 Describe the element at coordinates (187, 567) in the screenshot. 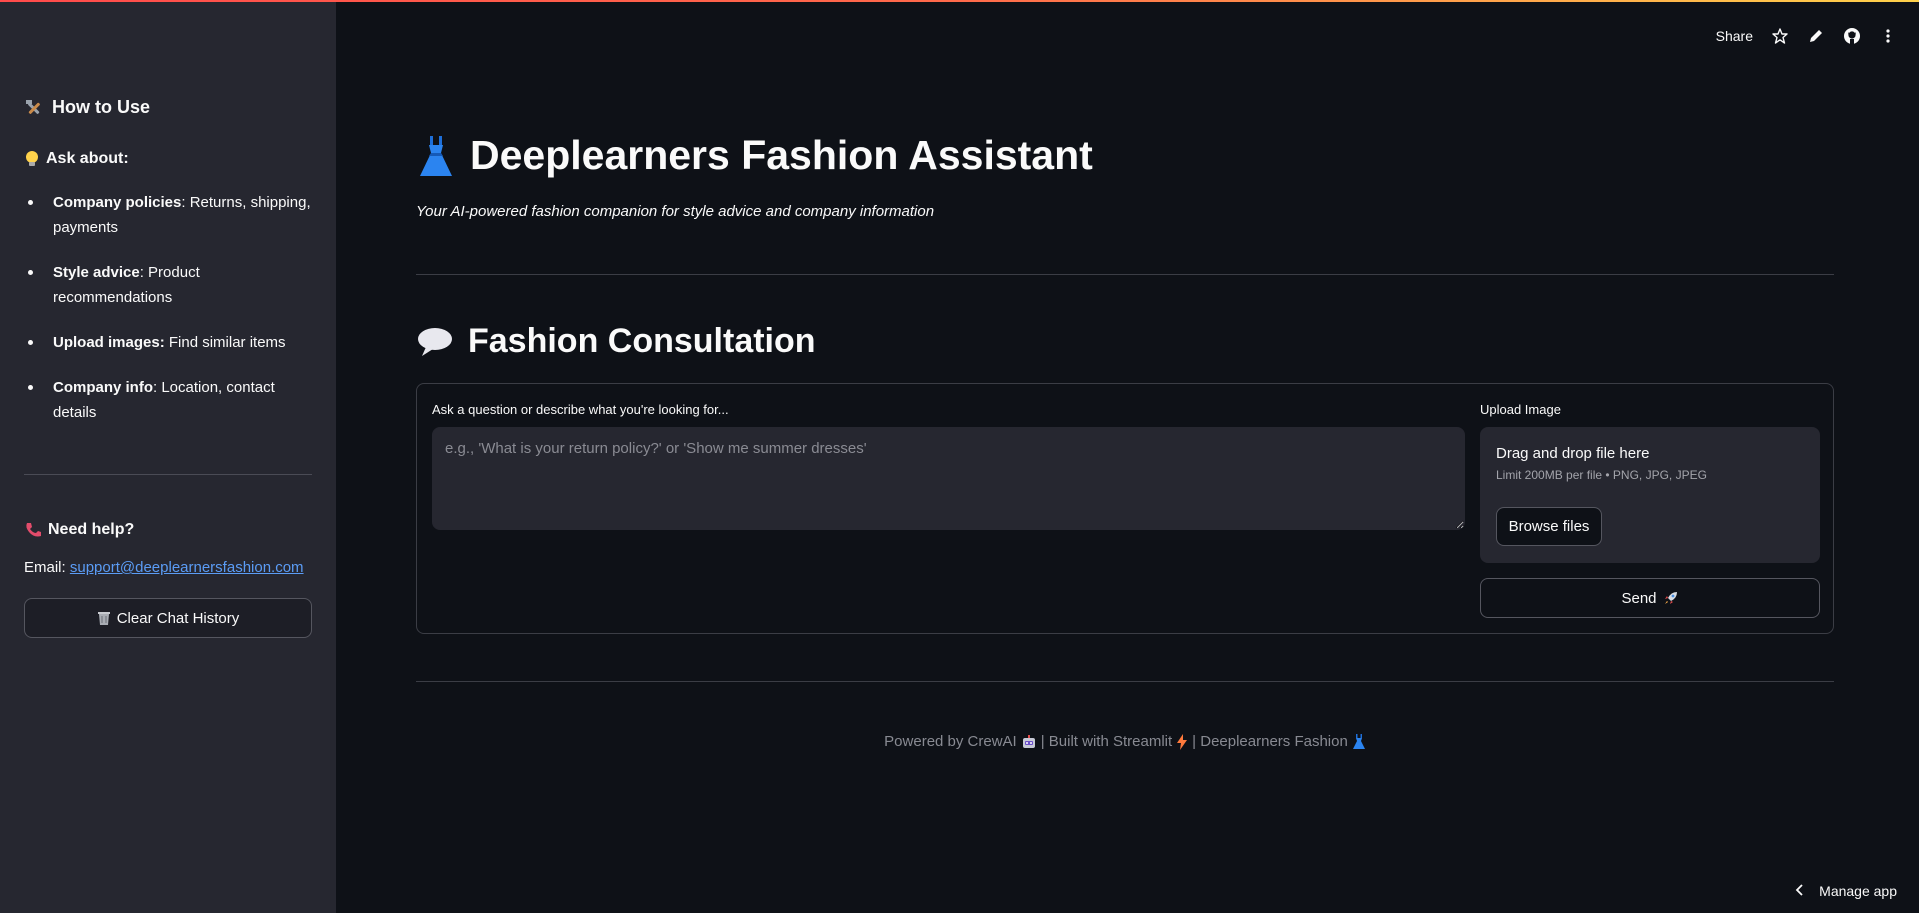

I see `support-email-link: support@deeplearnersfashion.com` at that location.